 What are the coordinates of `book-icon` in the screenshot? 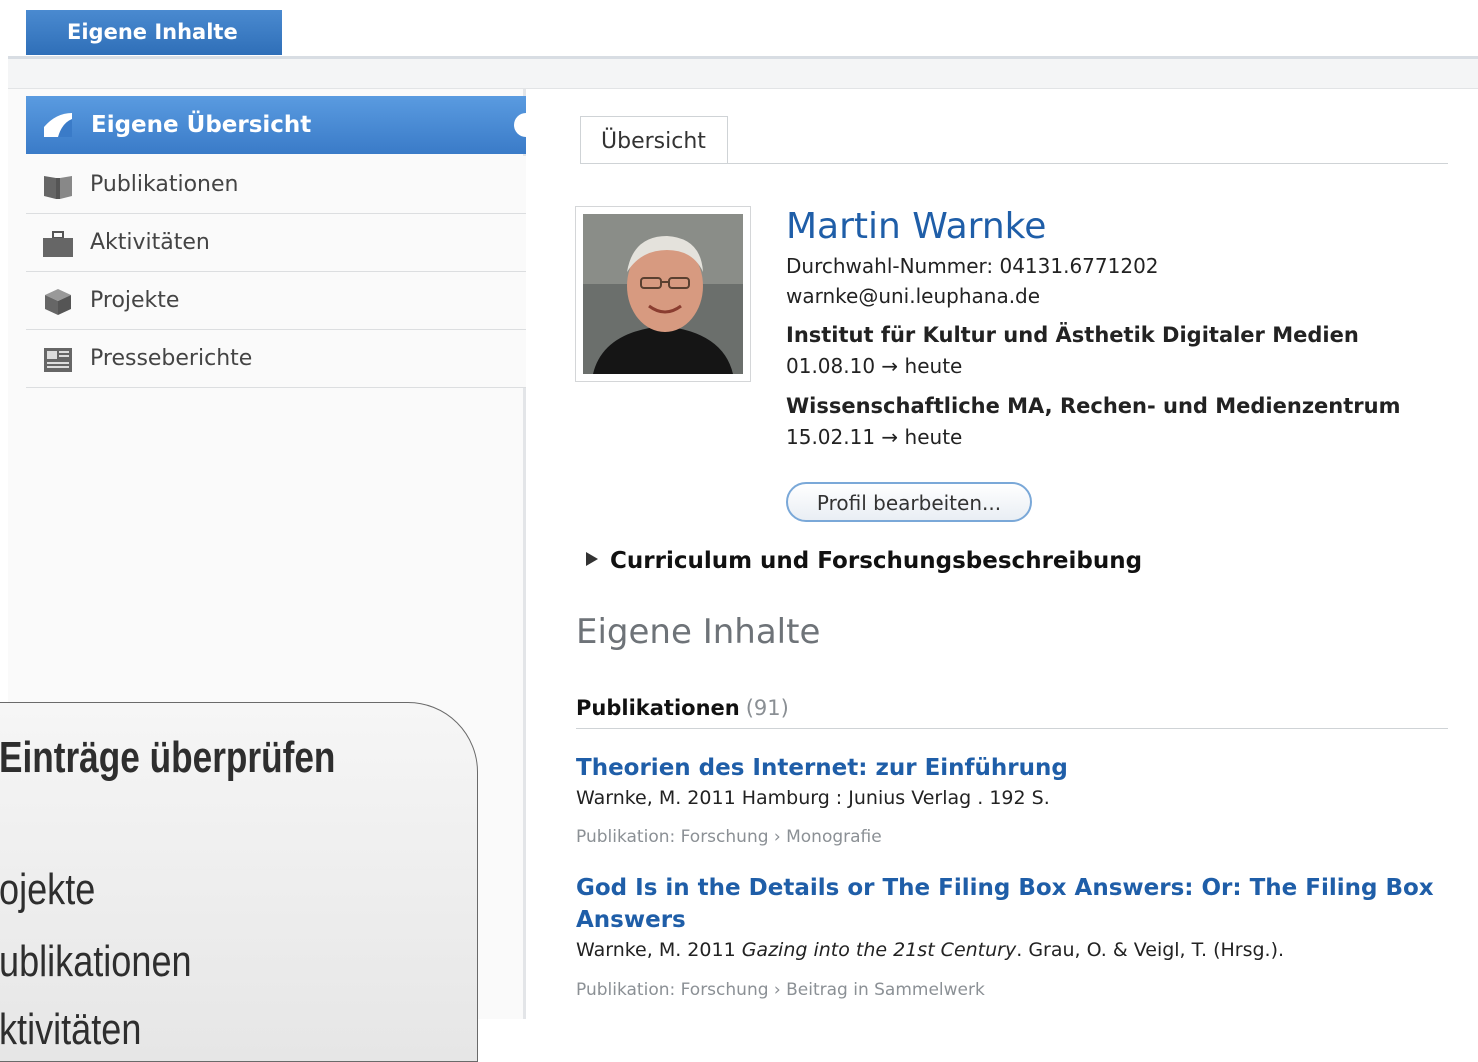 It's located at (58, 187).